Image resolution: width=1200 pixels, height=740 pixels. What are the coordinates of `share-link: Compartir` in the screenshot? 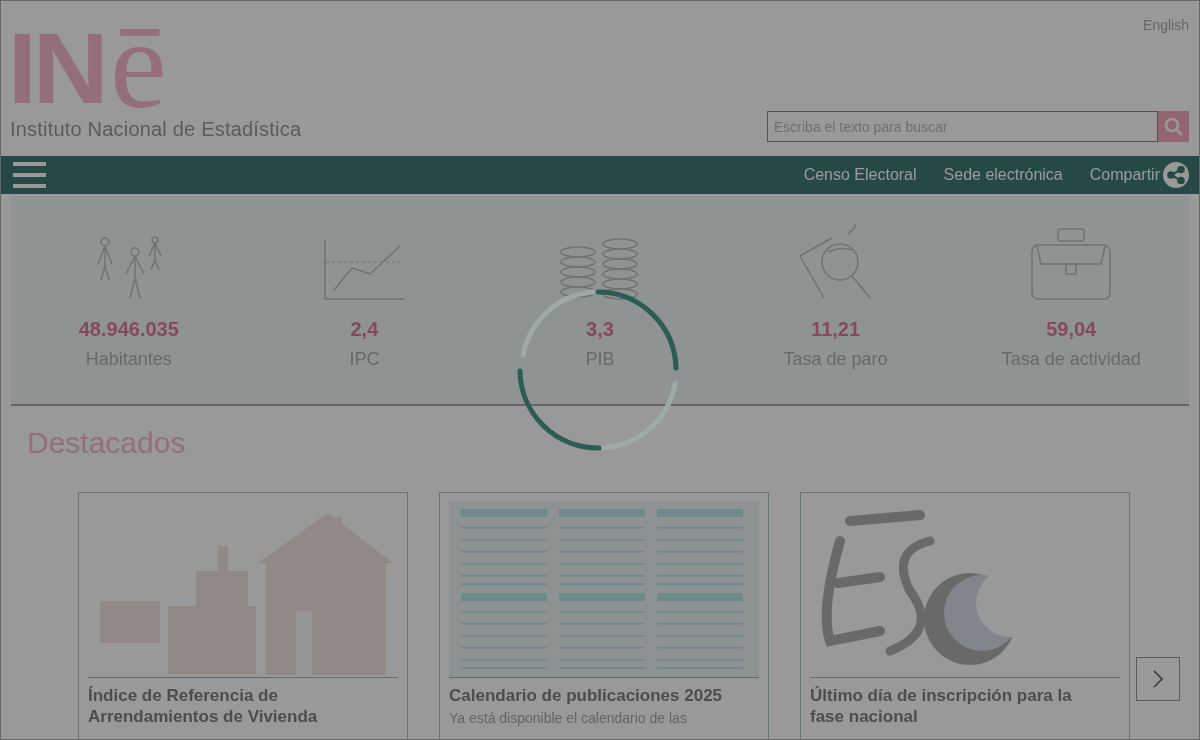 It's located at (1139, 175).